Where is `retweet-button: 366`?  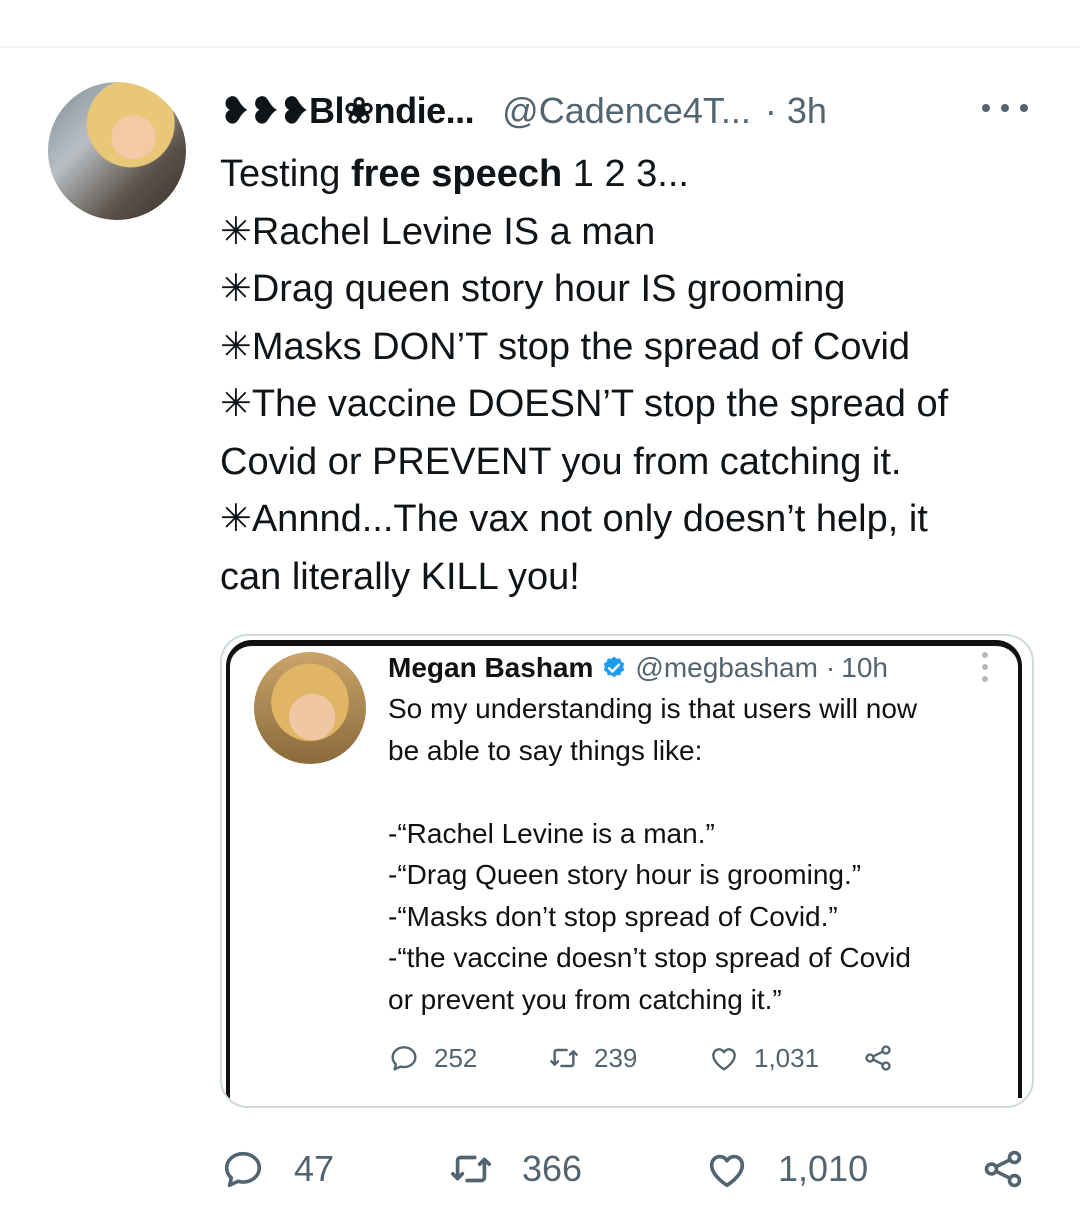
retweet-button: 366 is located at coordinates (515, 1169).